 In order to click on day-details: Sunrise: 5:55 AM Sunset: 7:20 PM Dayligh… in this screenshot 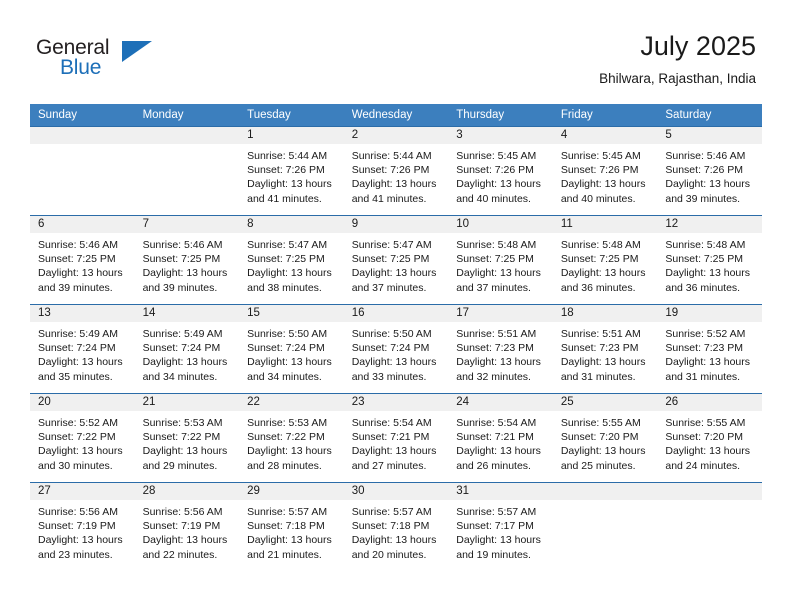, I will do `click(605, 442)`.